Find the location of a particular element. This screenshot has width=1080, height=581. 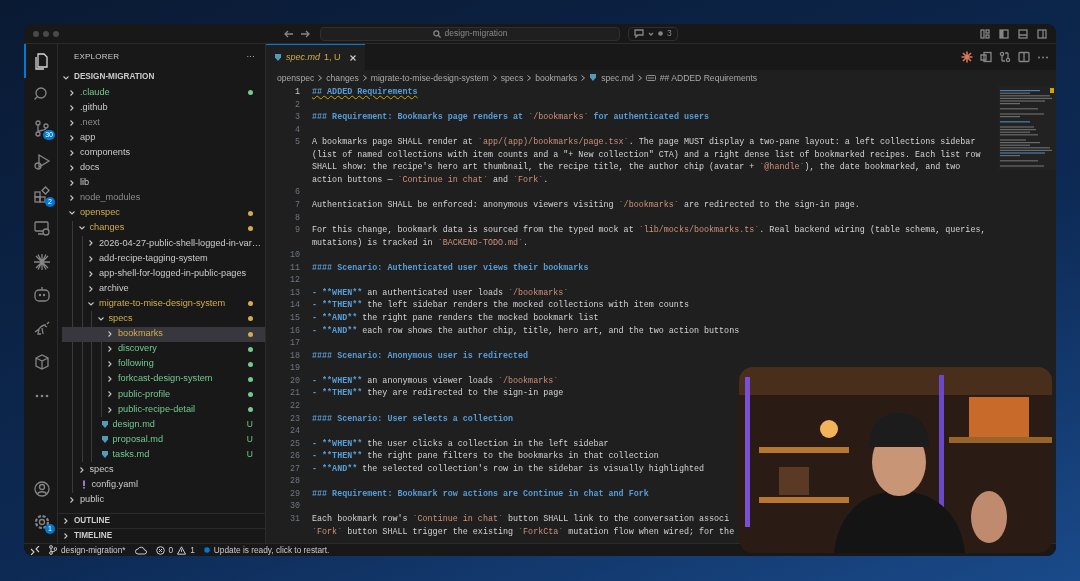

markdown-file-icon is located at coordinates (278, 57).